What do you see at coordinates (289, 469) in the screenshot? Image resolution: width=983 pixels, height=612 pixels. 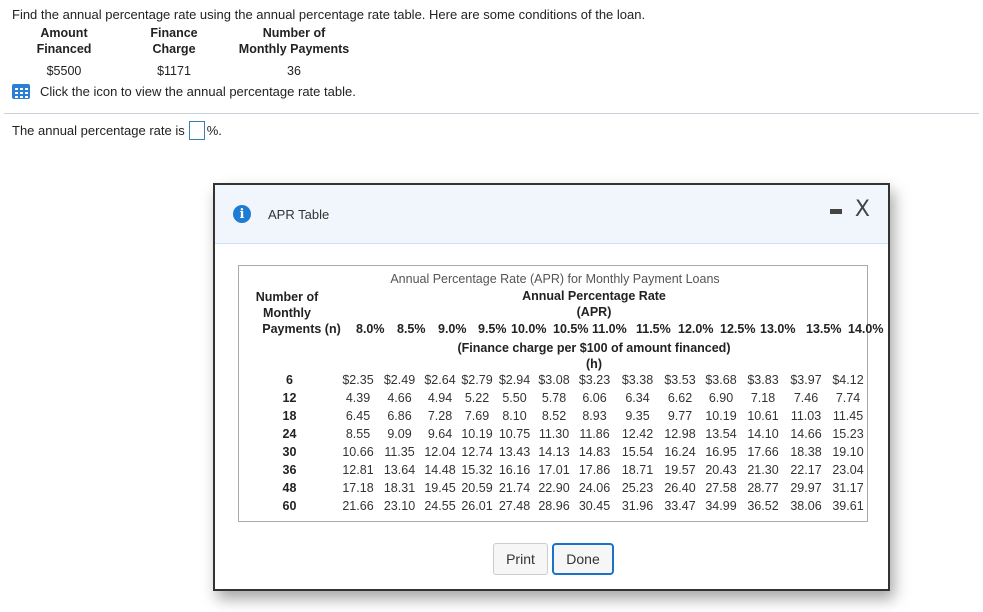 I see `payments-cell: 36` at bounding box center [289, 469].